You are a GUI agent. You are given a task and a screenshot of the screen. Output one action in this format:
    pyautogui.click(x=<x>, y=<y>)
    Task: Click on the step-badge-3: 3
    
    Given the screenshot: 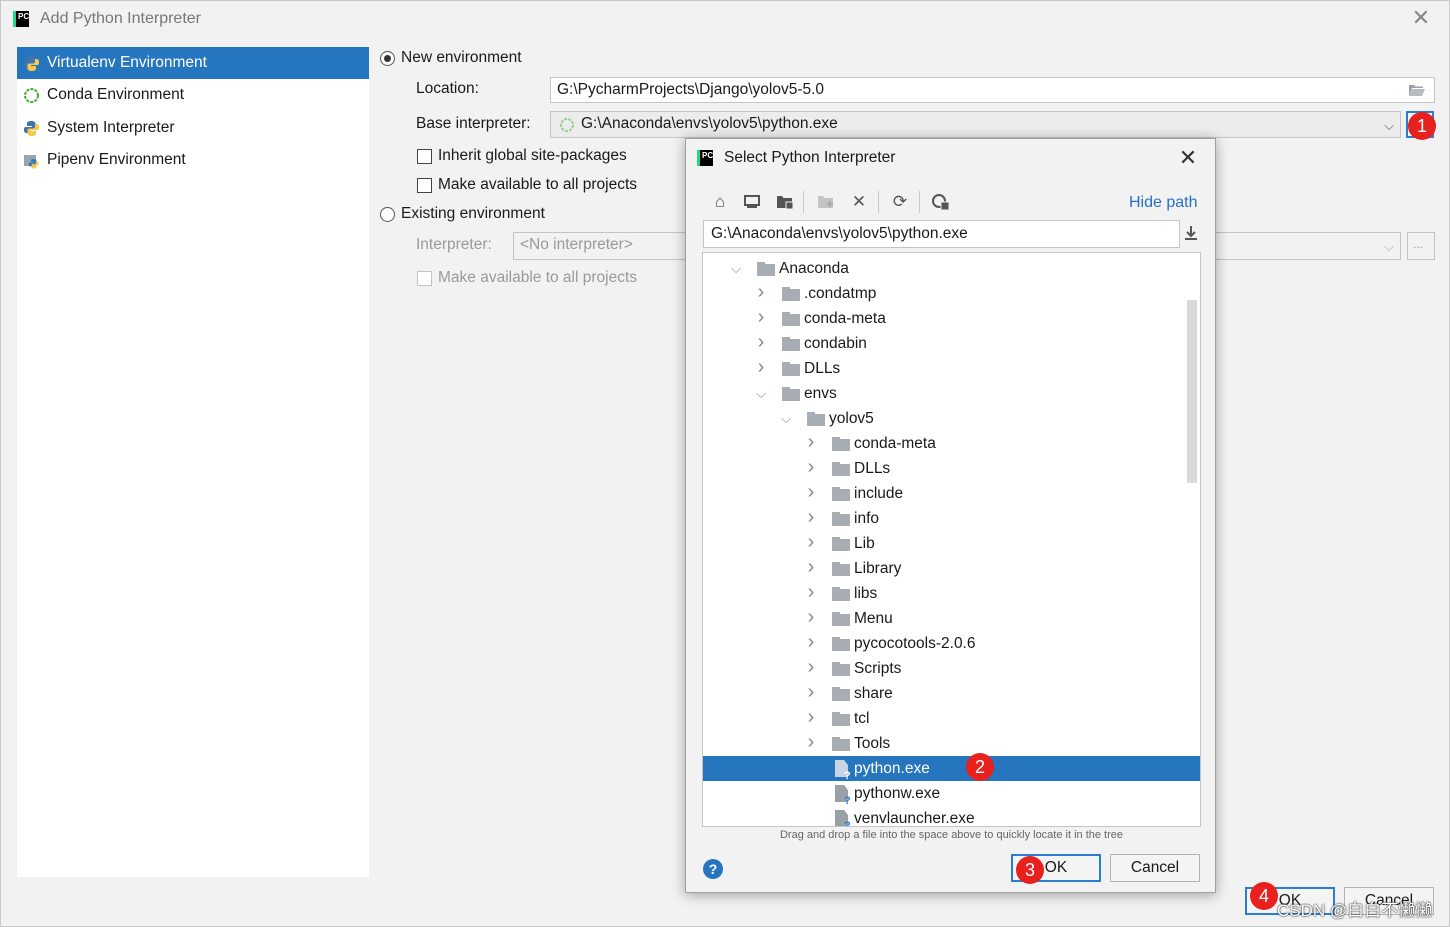 What is the action you would take?
    pyautogui.click(x=1030, y=870)
    